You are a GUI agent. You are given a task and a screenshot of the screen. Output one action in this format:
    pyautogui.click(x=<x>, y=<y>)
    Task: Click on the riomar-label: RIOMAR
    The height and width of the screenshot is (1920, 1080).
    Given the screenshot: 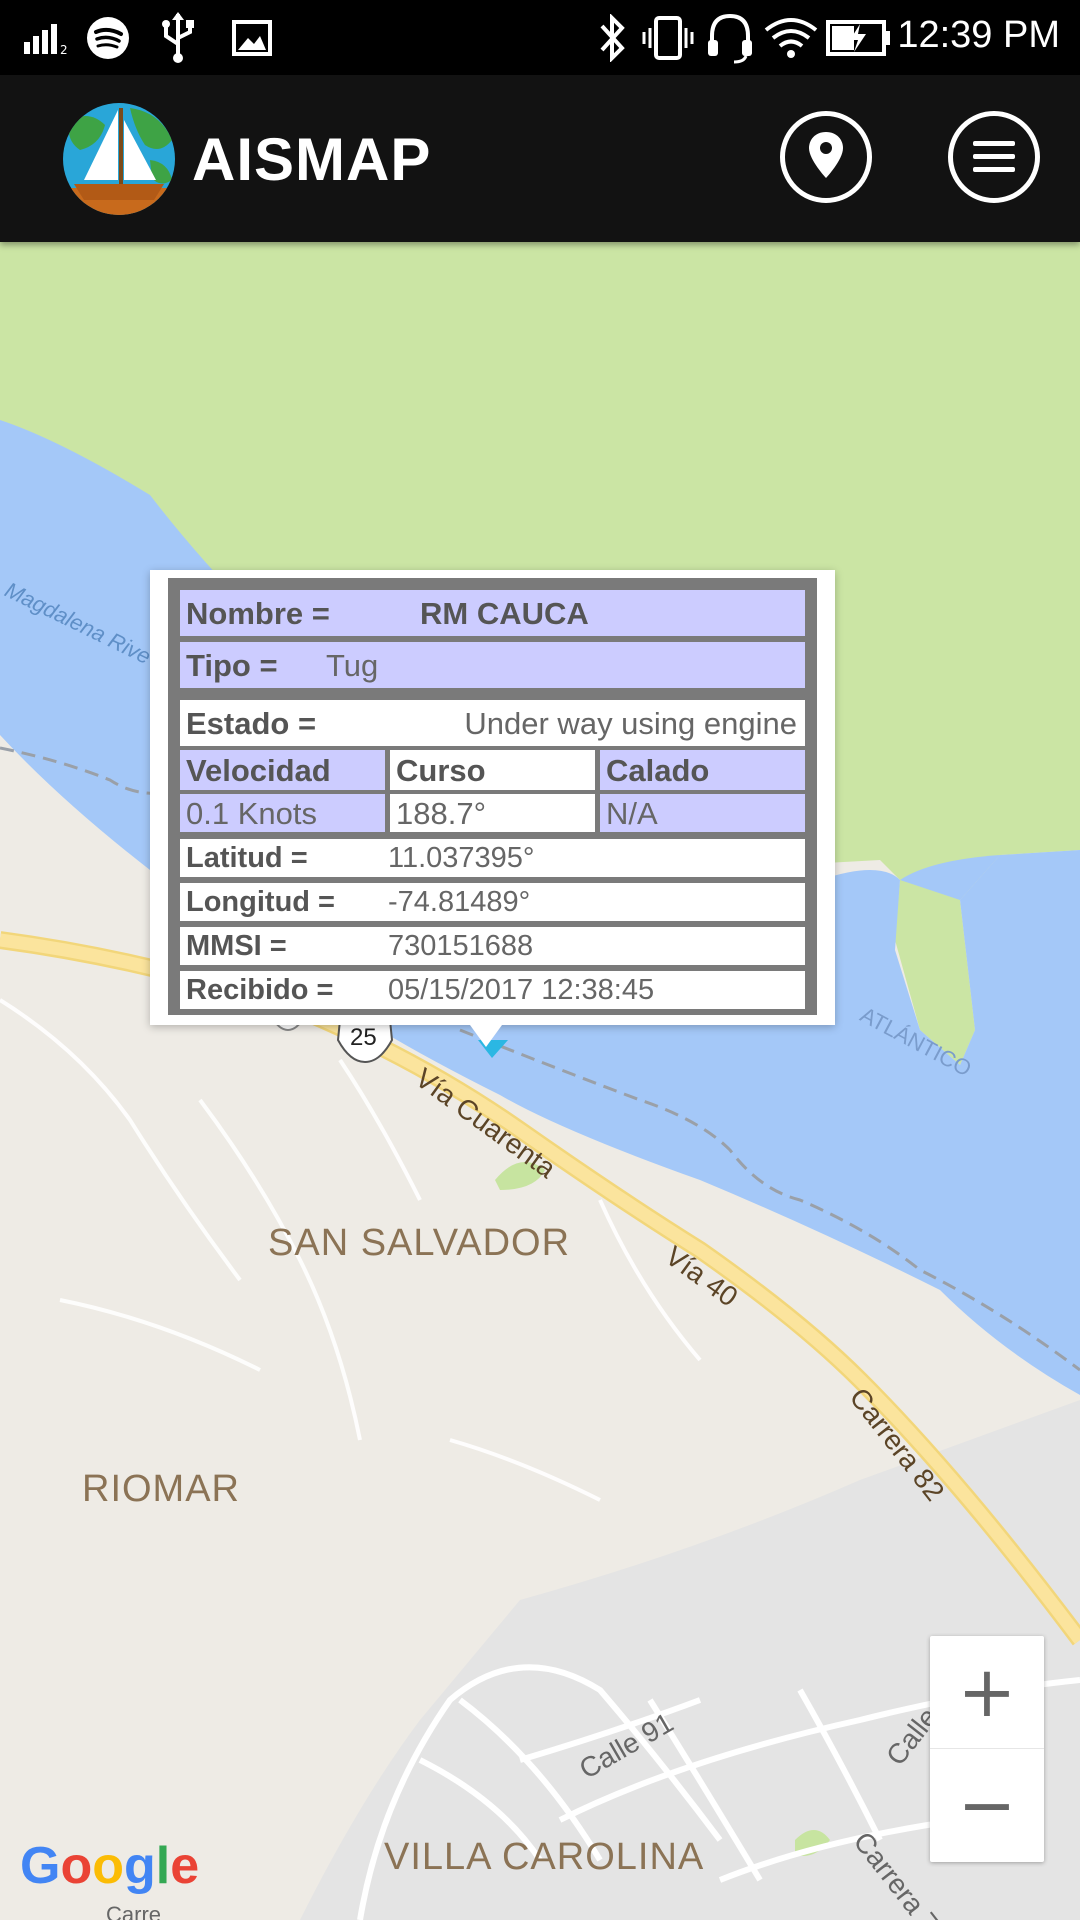 What is the action you would take?
    pyautogui.click(x=161, y=1489)
    